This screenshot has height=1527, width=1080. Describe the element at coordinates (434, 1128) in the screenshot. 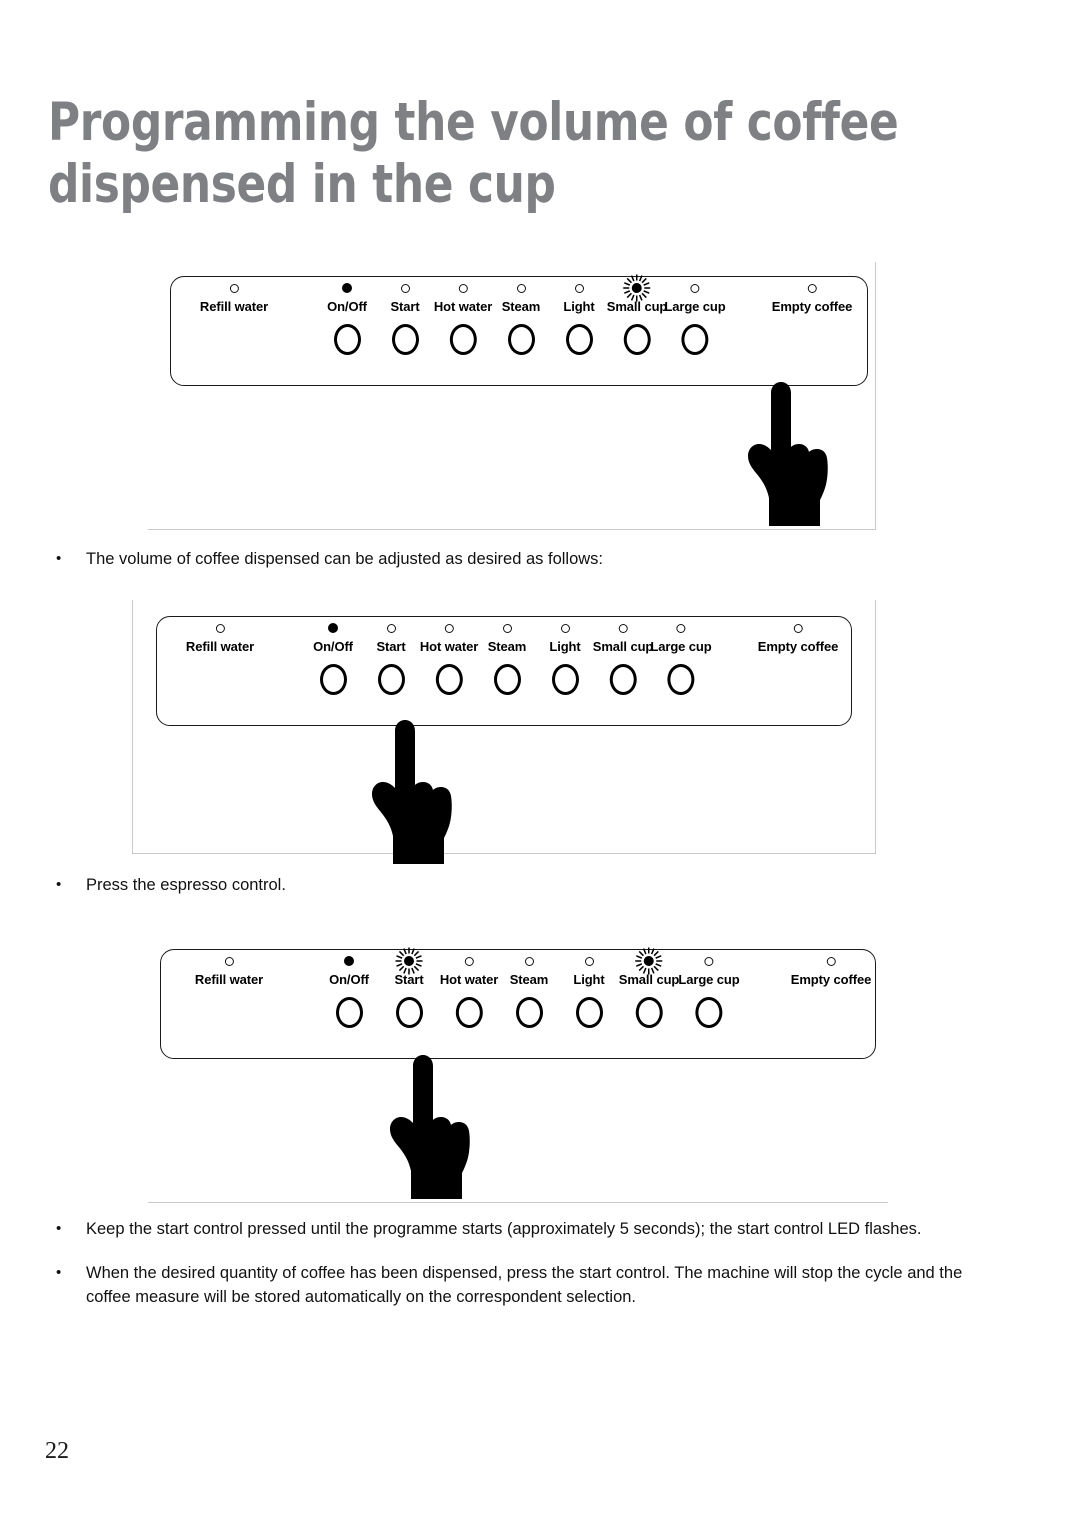

I see `pointing-hand-icon` at that location.